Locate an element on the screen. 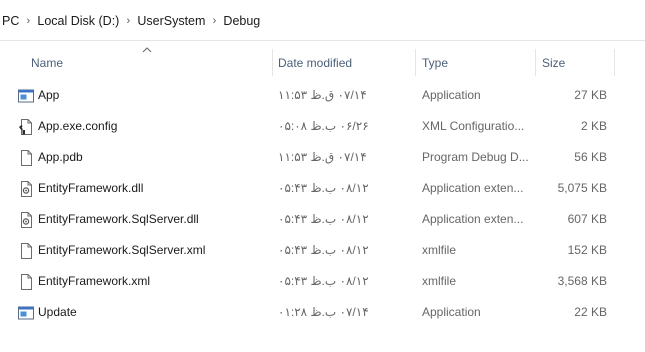  file-name: EntityFramework.SqlServer.dll is located at coordinates (118, 219).